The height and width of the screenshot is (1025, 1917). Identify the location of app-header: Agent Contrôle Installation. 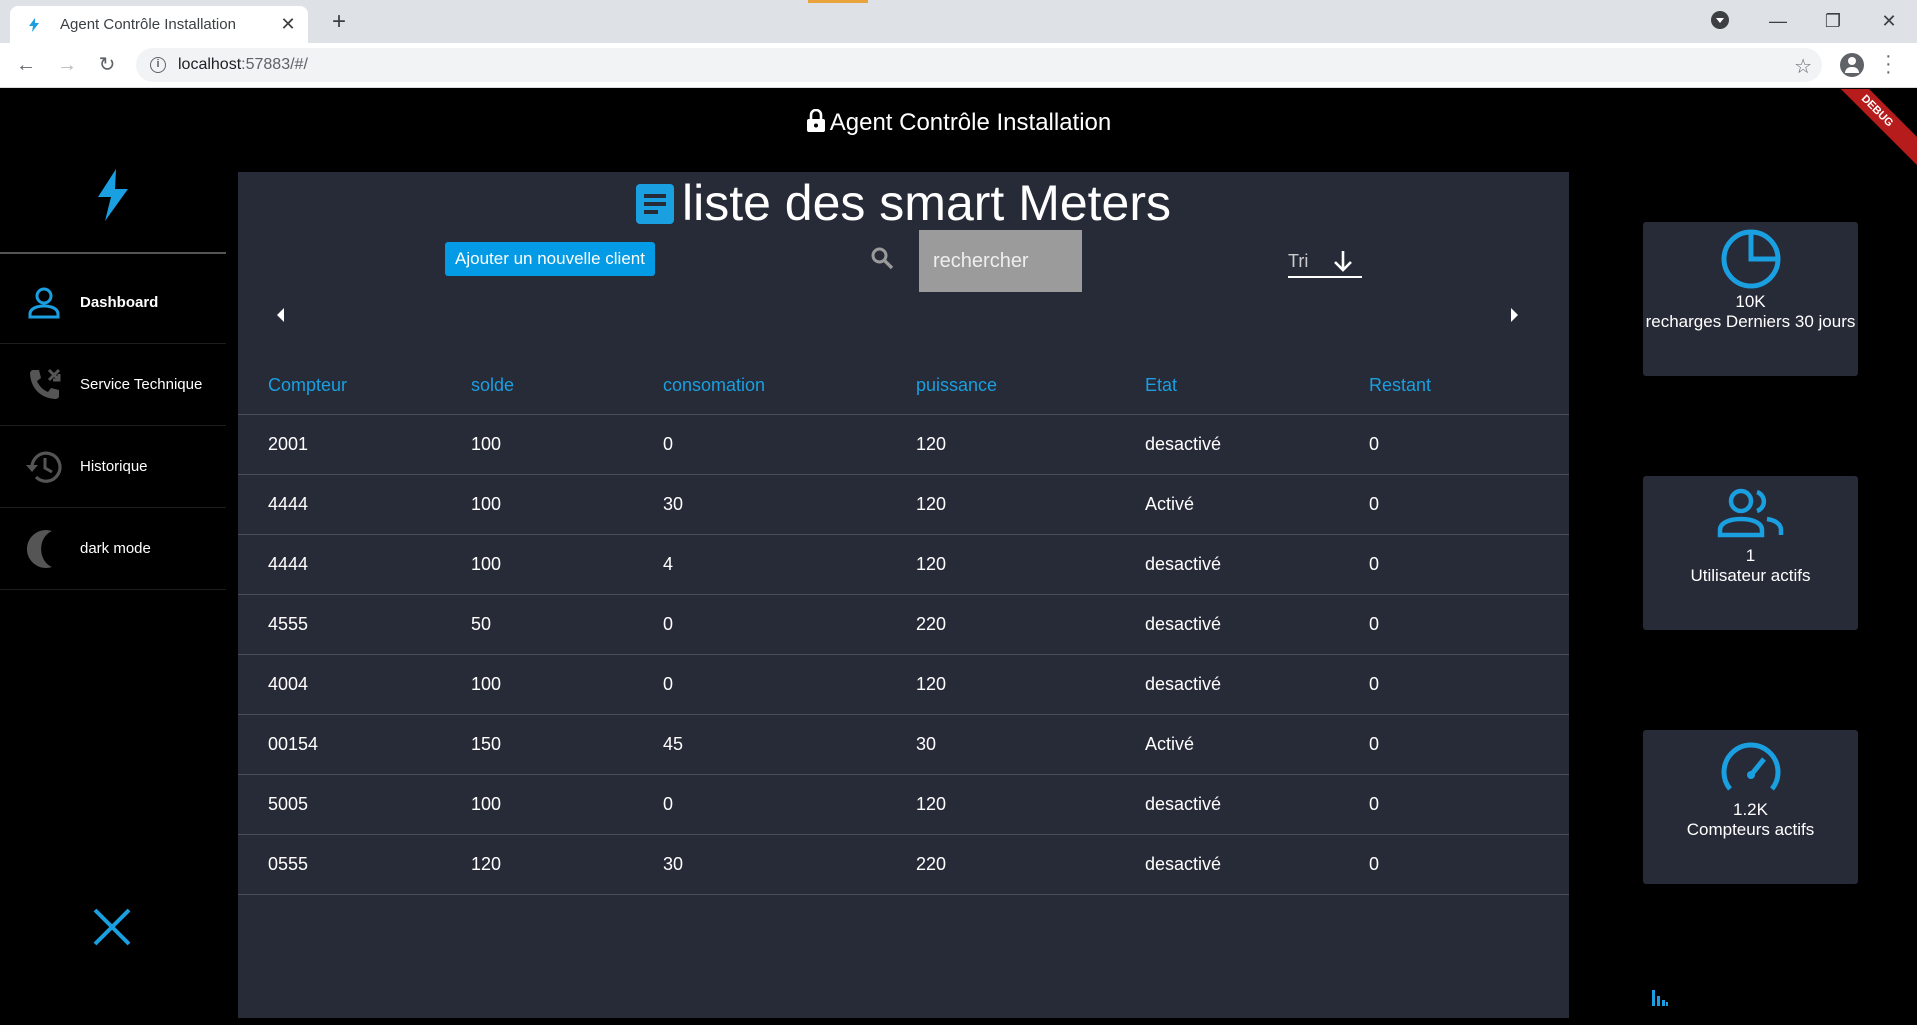
(958, 123).